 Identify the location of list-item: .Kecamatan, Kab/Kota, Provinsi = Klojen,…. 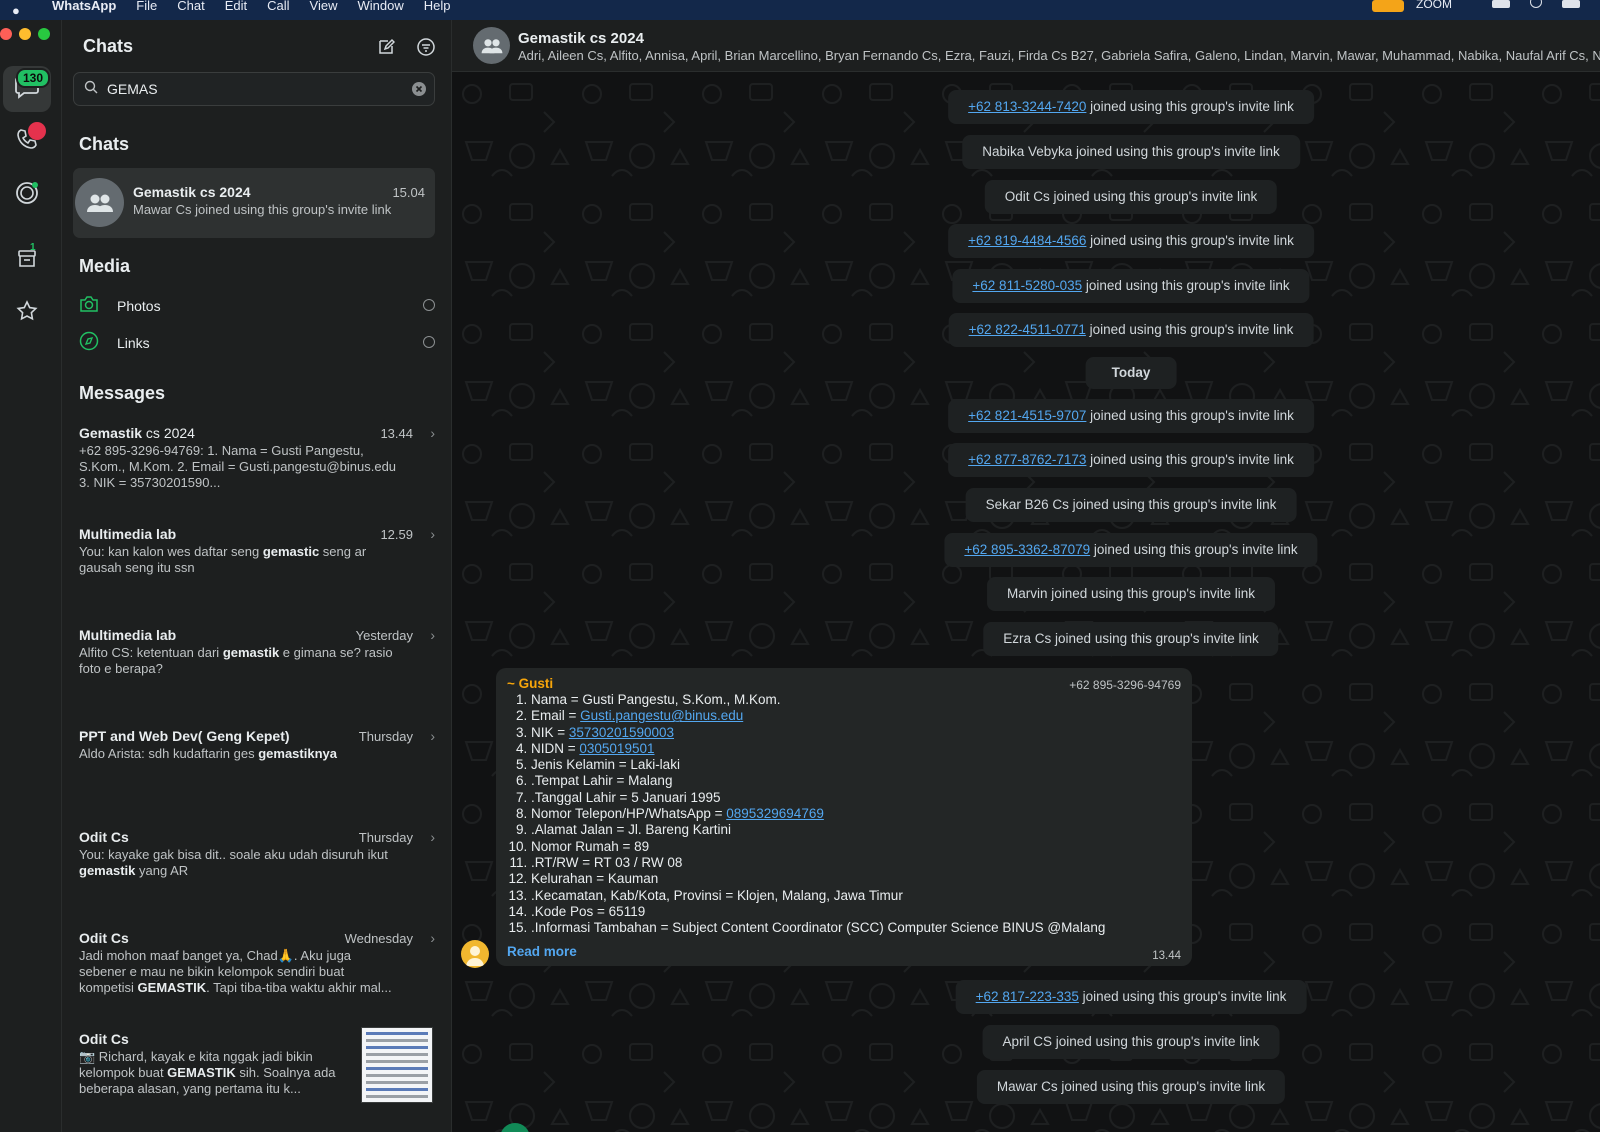
(818, 896).